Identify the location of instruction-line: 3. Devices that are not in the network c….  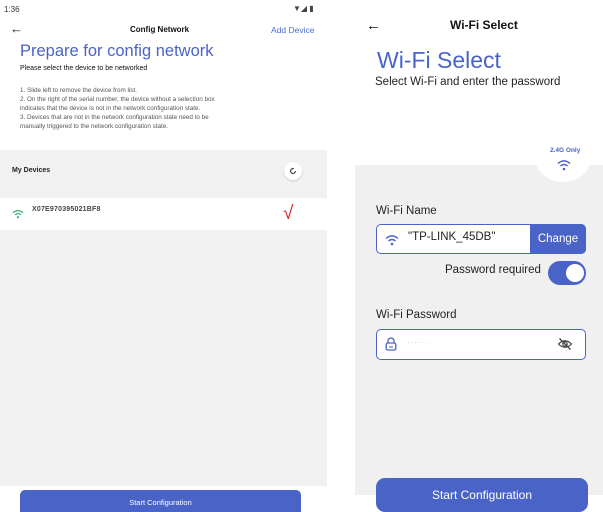
(114, 117).